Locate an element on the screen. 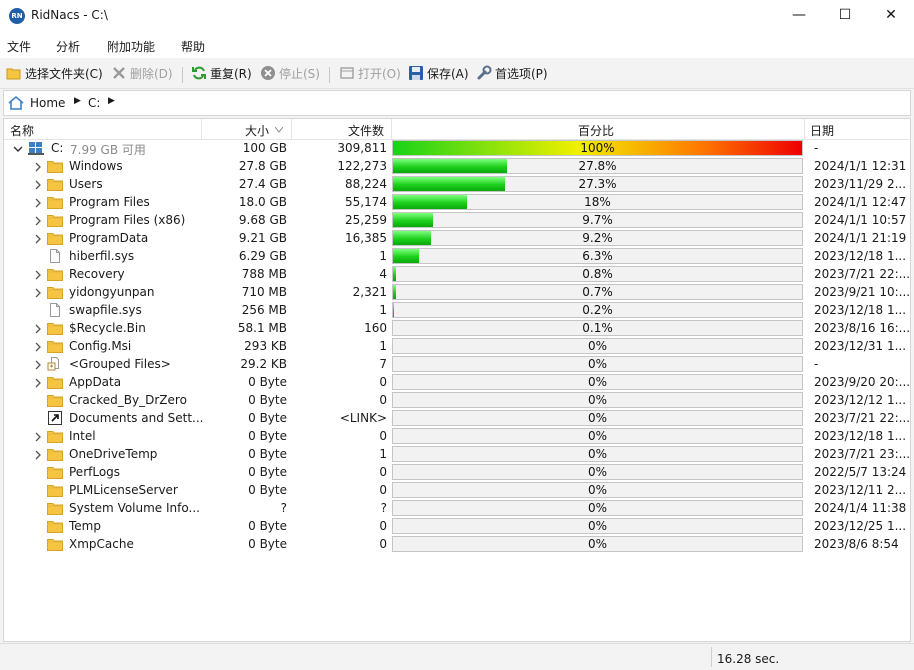 This screenshot has height=670, width=914. percent-bar: 100% is located at coordinates (597, 148).